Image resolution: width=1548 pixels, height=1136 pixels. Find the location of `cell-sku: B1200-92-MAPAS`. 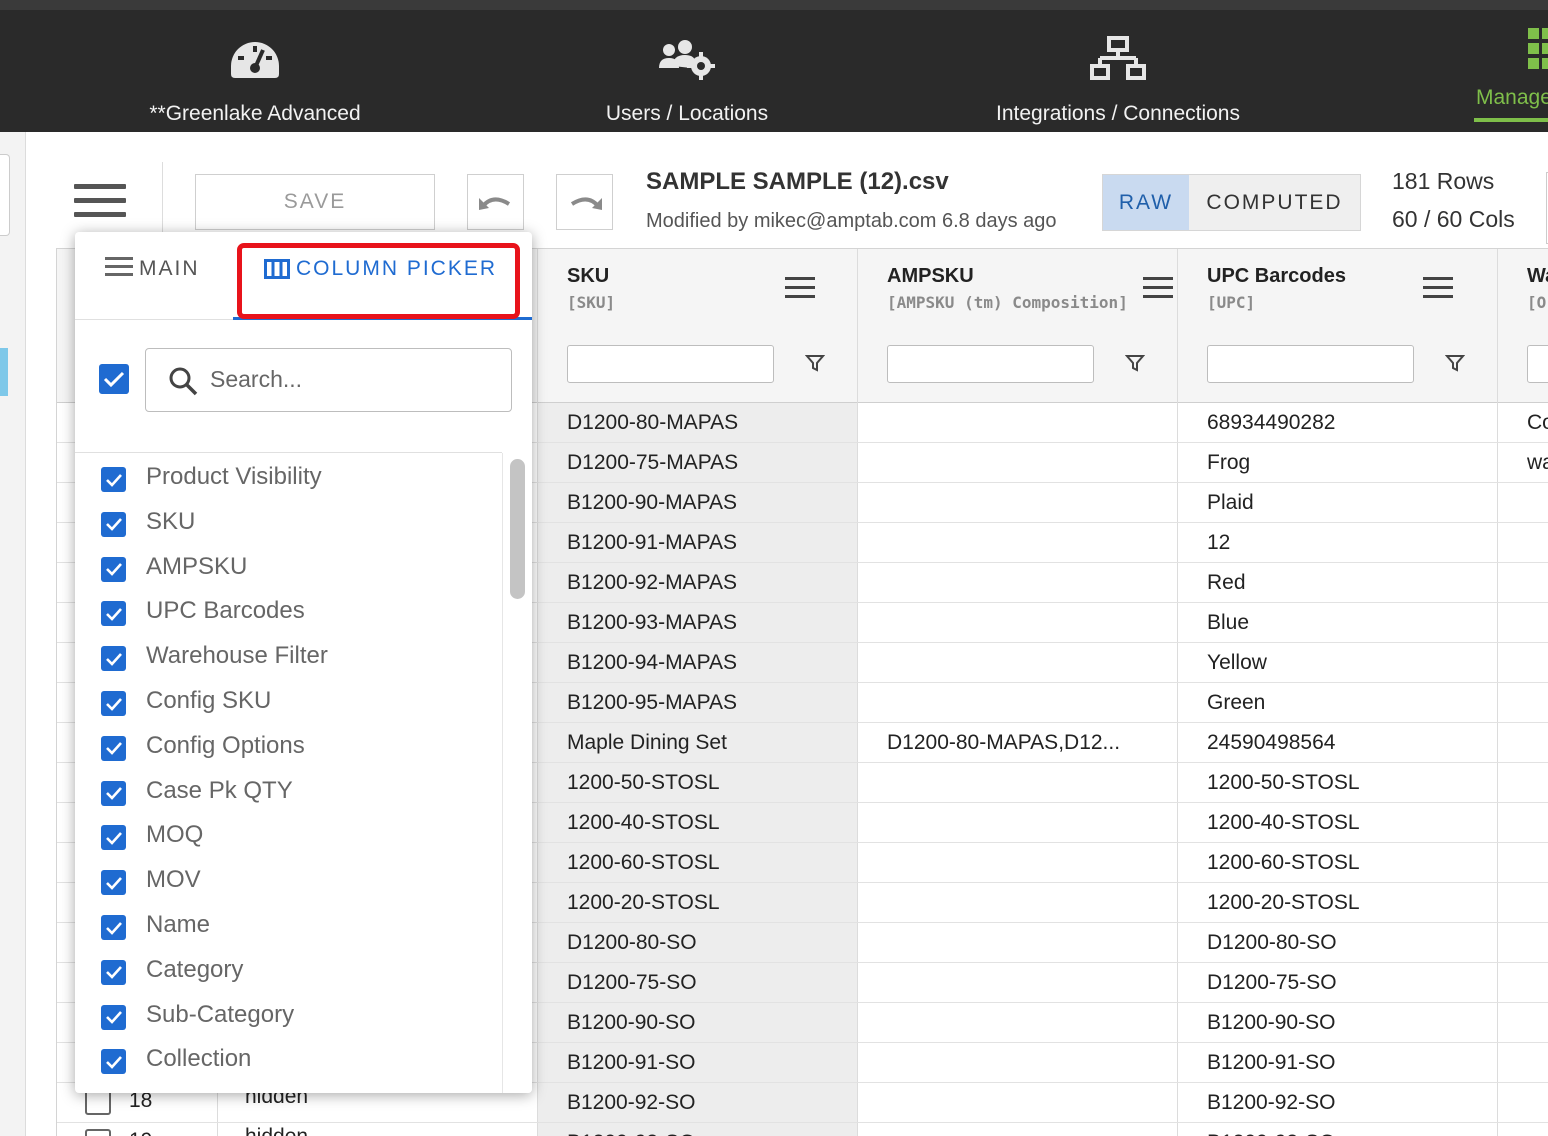

cell-sku: B1200-92-MAPAS is located at coordinates (707, 583).